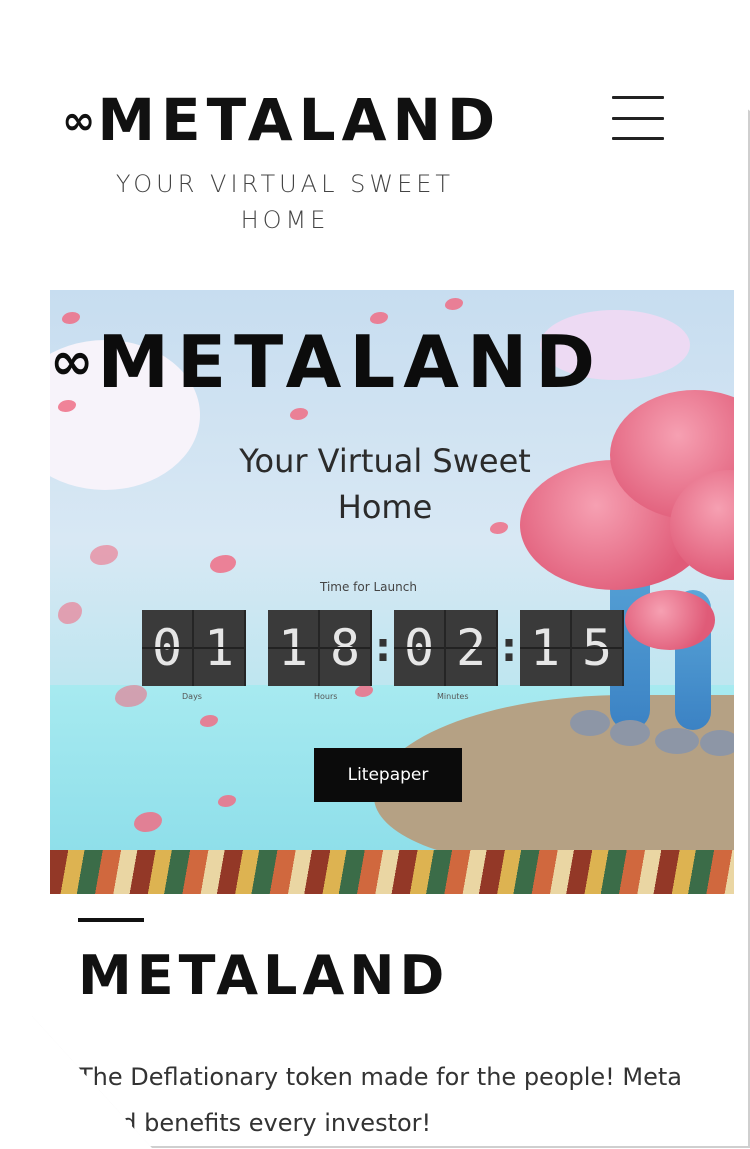 This screenshot has width=750, height=1149. Describe the element at coordinates (472, 648) in the screenshot. I see `countdown-digit-minutes-2: 2` at that location.